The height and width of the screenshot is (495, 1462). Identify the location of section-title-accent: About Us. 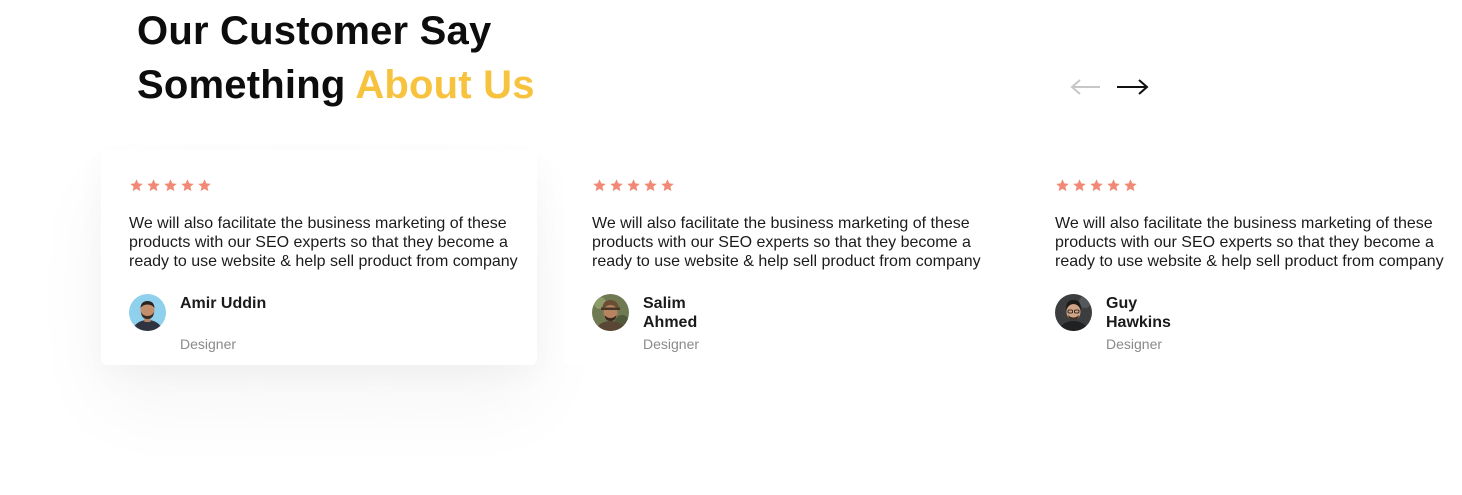
(445, 85).